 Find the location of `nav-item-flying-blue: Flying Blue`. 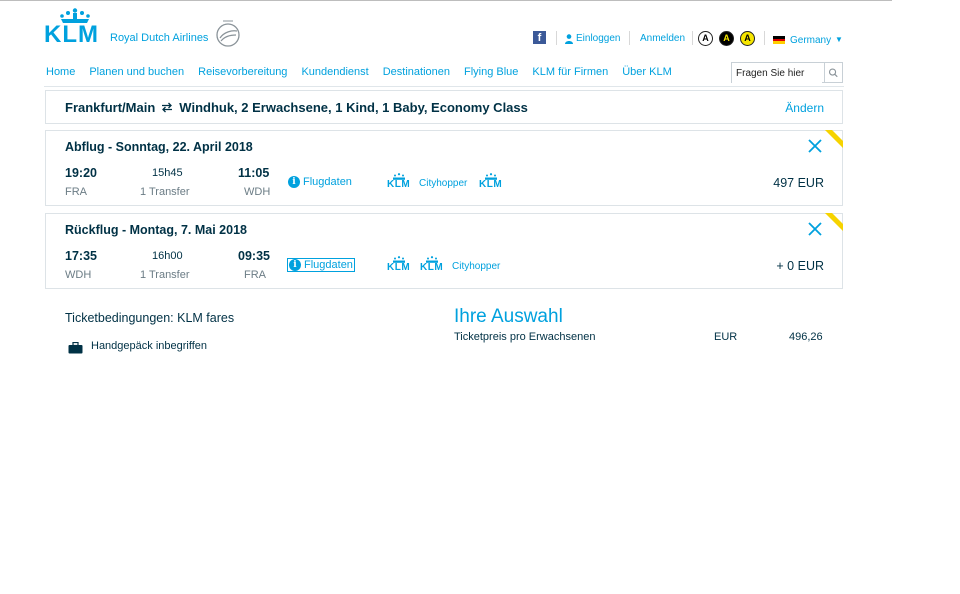

nav-item-flying-blue: Flying Blue is located at coordinates (491, 72).